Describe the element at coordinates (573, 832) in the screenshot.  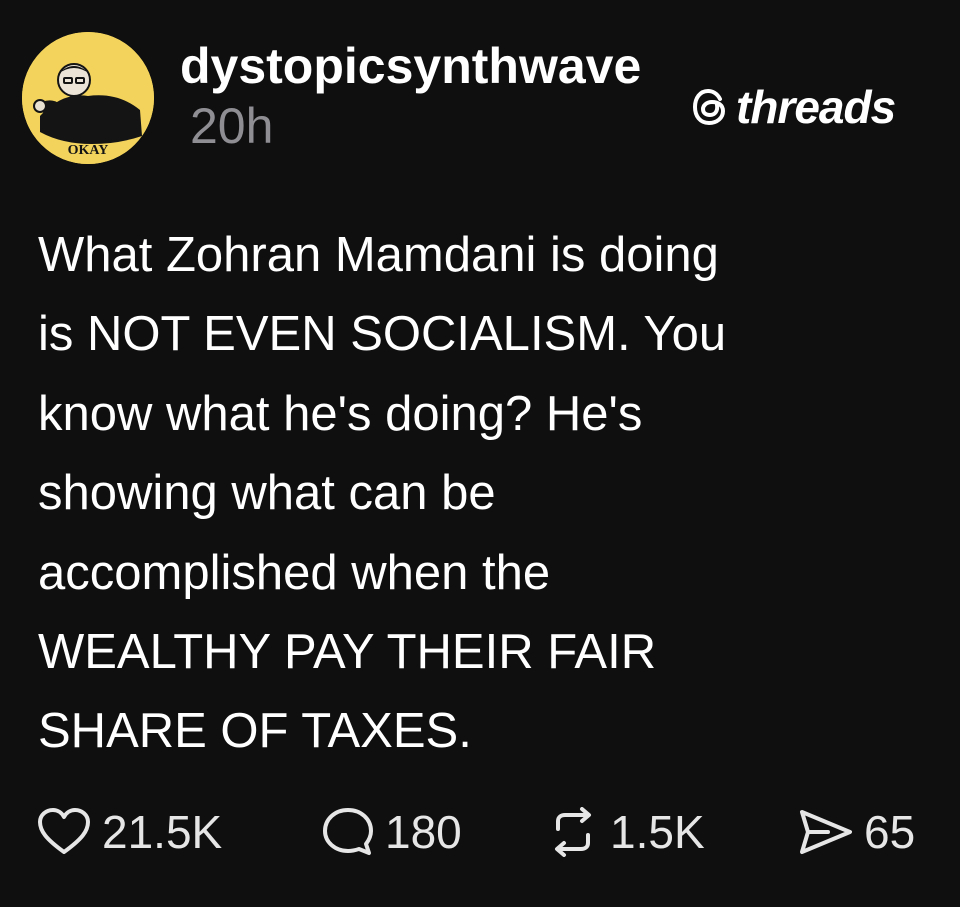
I see `repost-icon` at that location.